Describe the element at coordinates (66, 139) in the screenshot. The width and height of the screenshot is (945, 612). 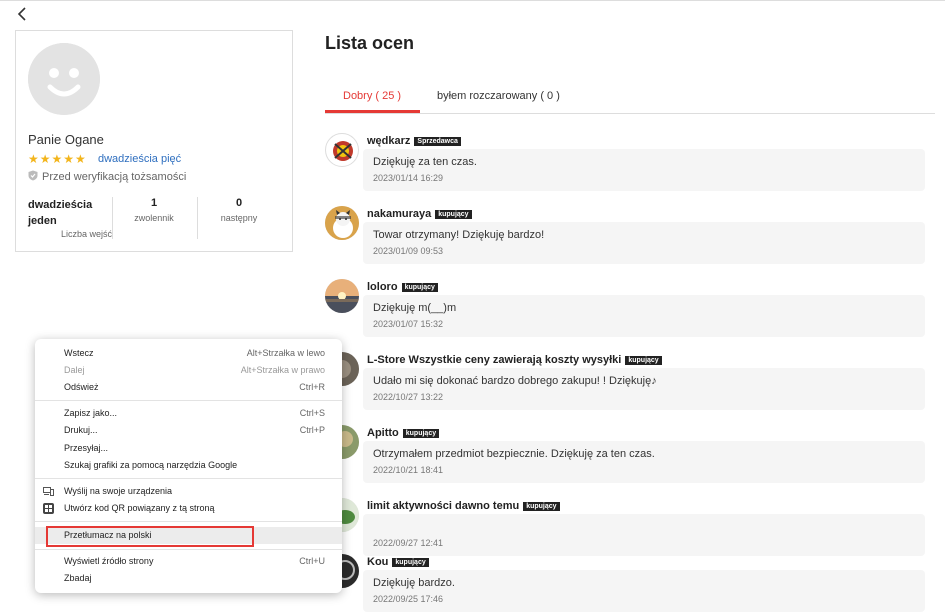
I see `profile-name: Panie Ogane` at that location.